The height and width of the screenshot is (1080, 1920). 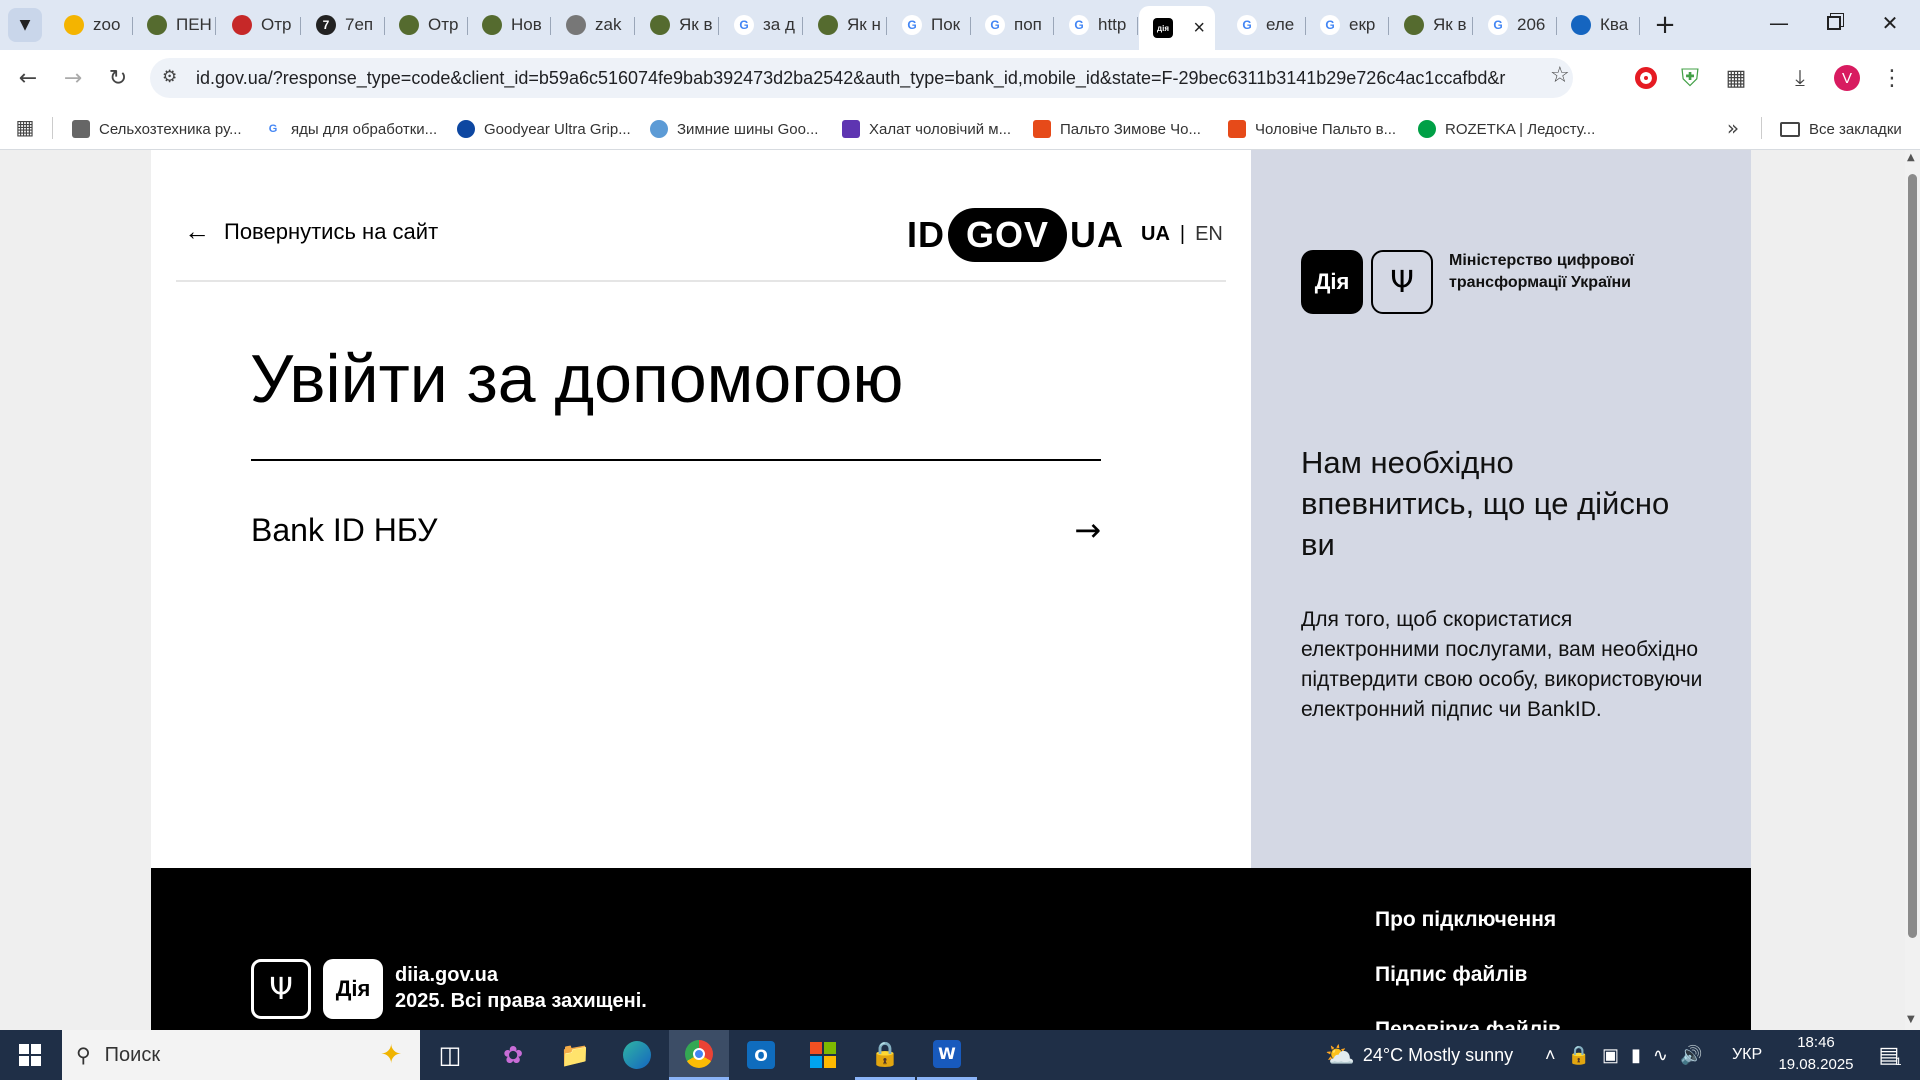 I want to click on chevron-up-icon: ˄, so click(x=1550, y=1055).